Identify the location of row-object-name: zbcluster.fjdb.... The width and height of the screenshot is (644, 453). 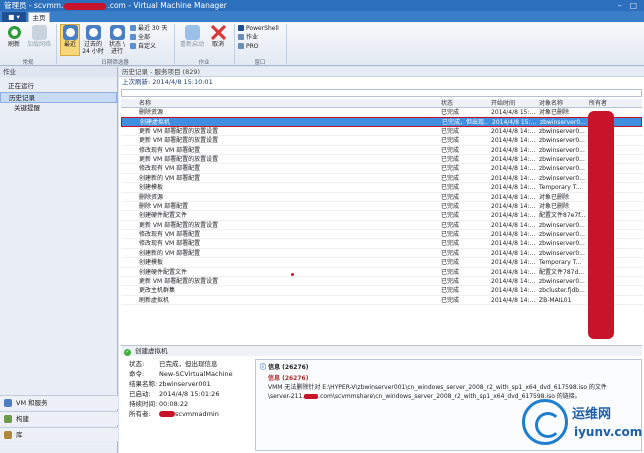
(562, 291).